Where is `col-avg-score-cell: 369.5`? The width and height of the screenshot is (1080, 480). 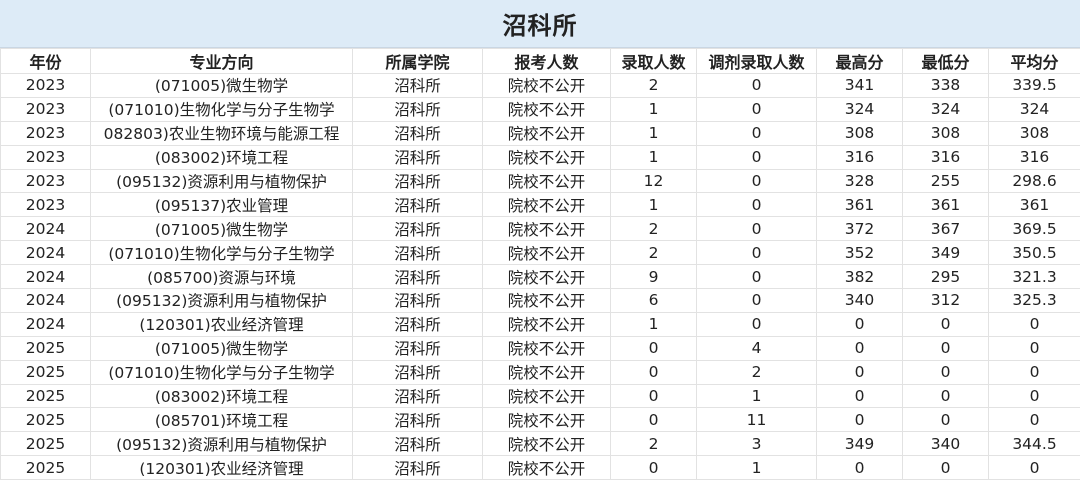 col-avg-score-cell: 369.5 is located at coordinates (1034, 229).